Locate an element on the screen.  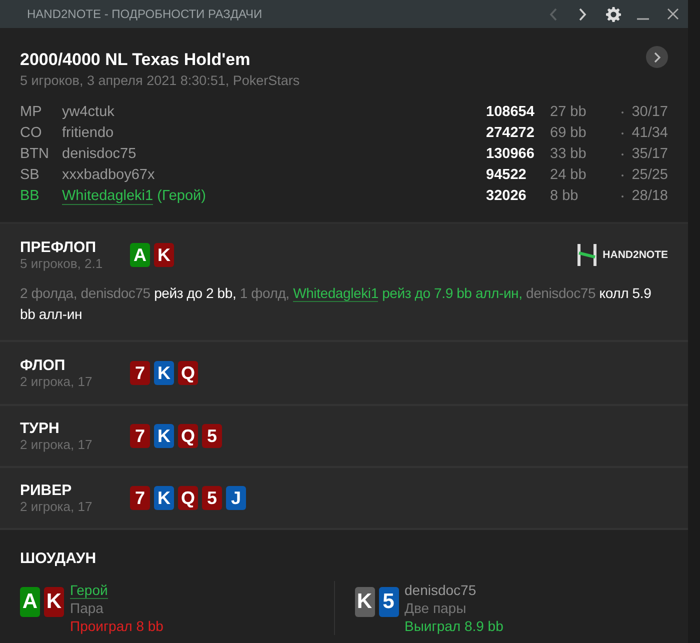
stack-bb: 69 bb is located at coordinates (569, 133).